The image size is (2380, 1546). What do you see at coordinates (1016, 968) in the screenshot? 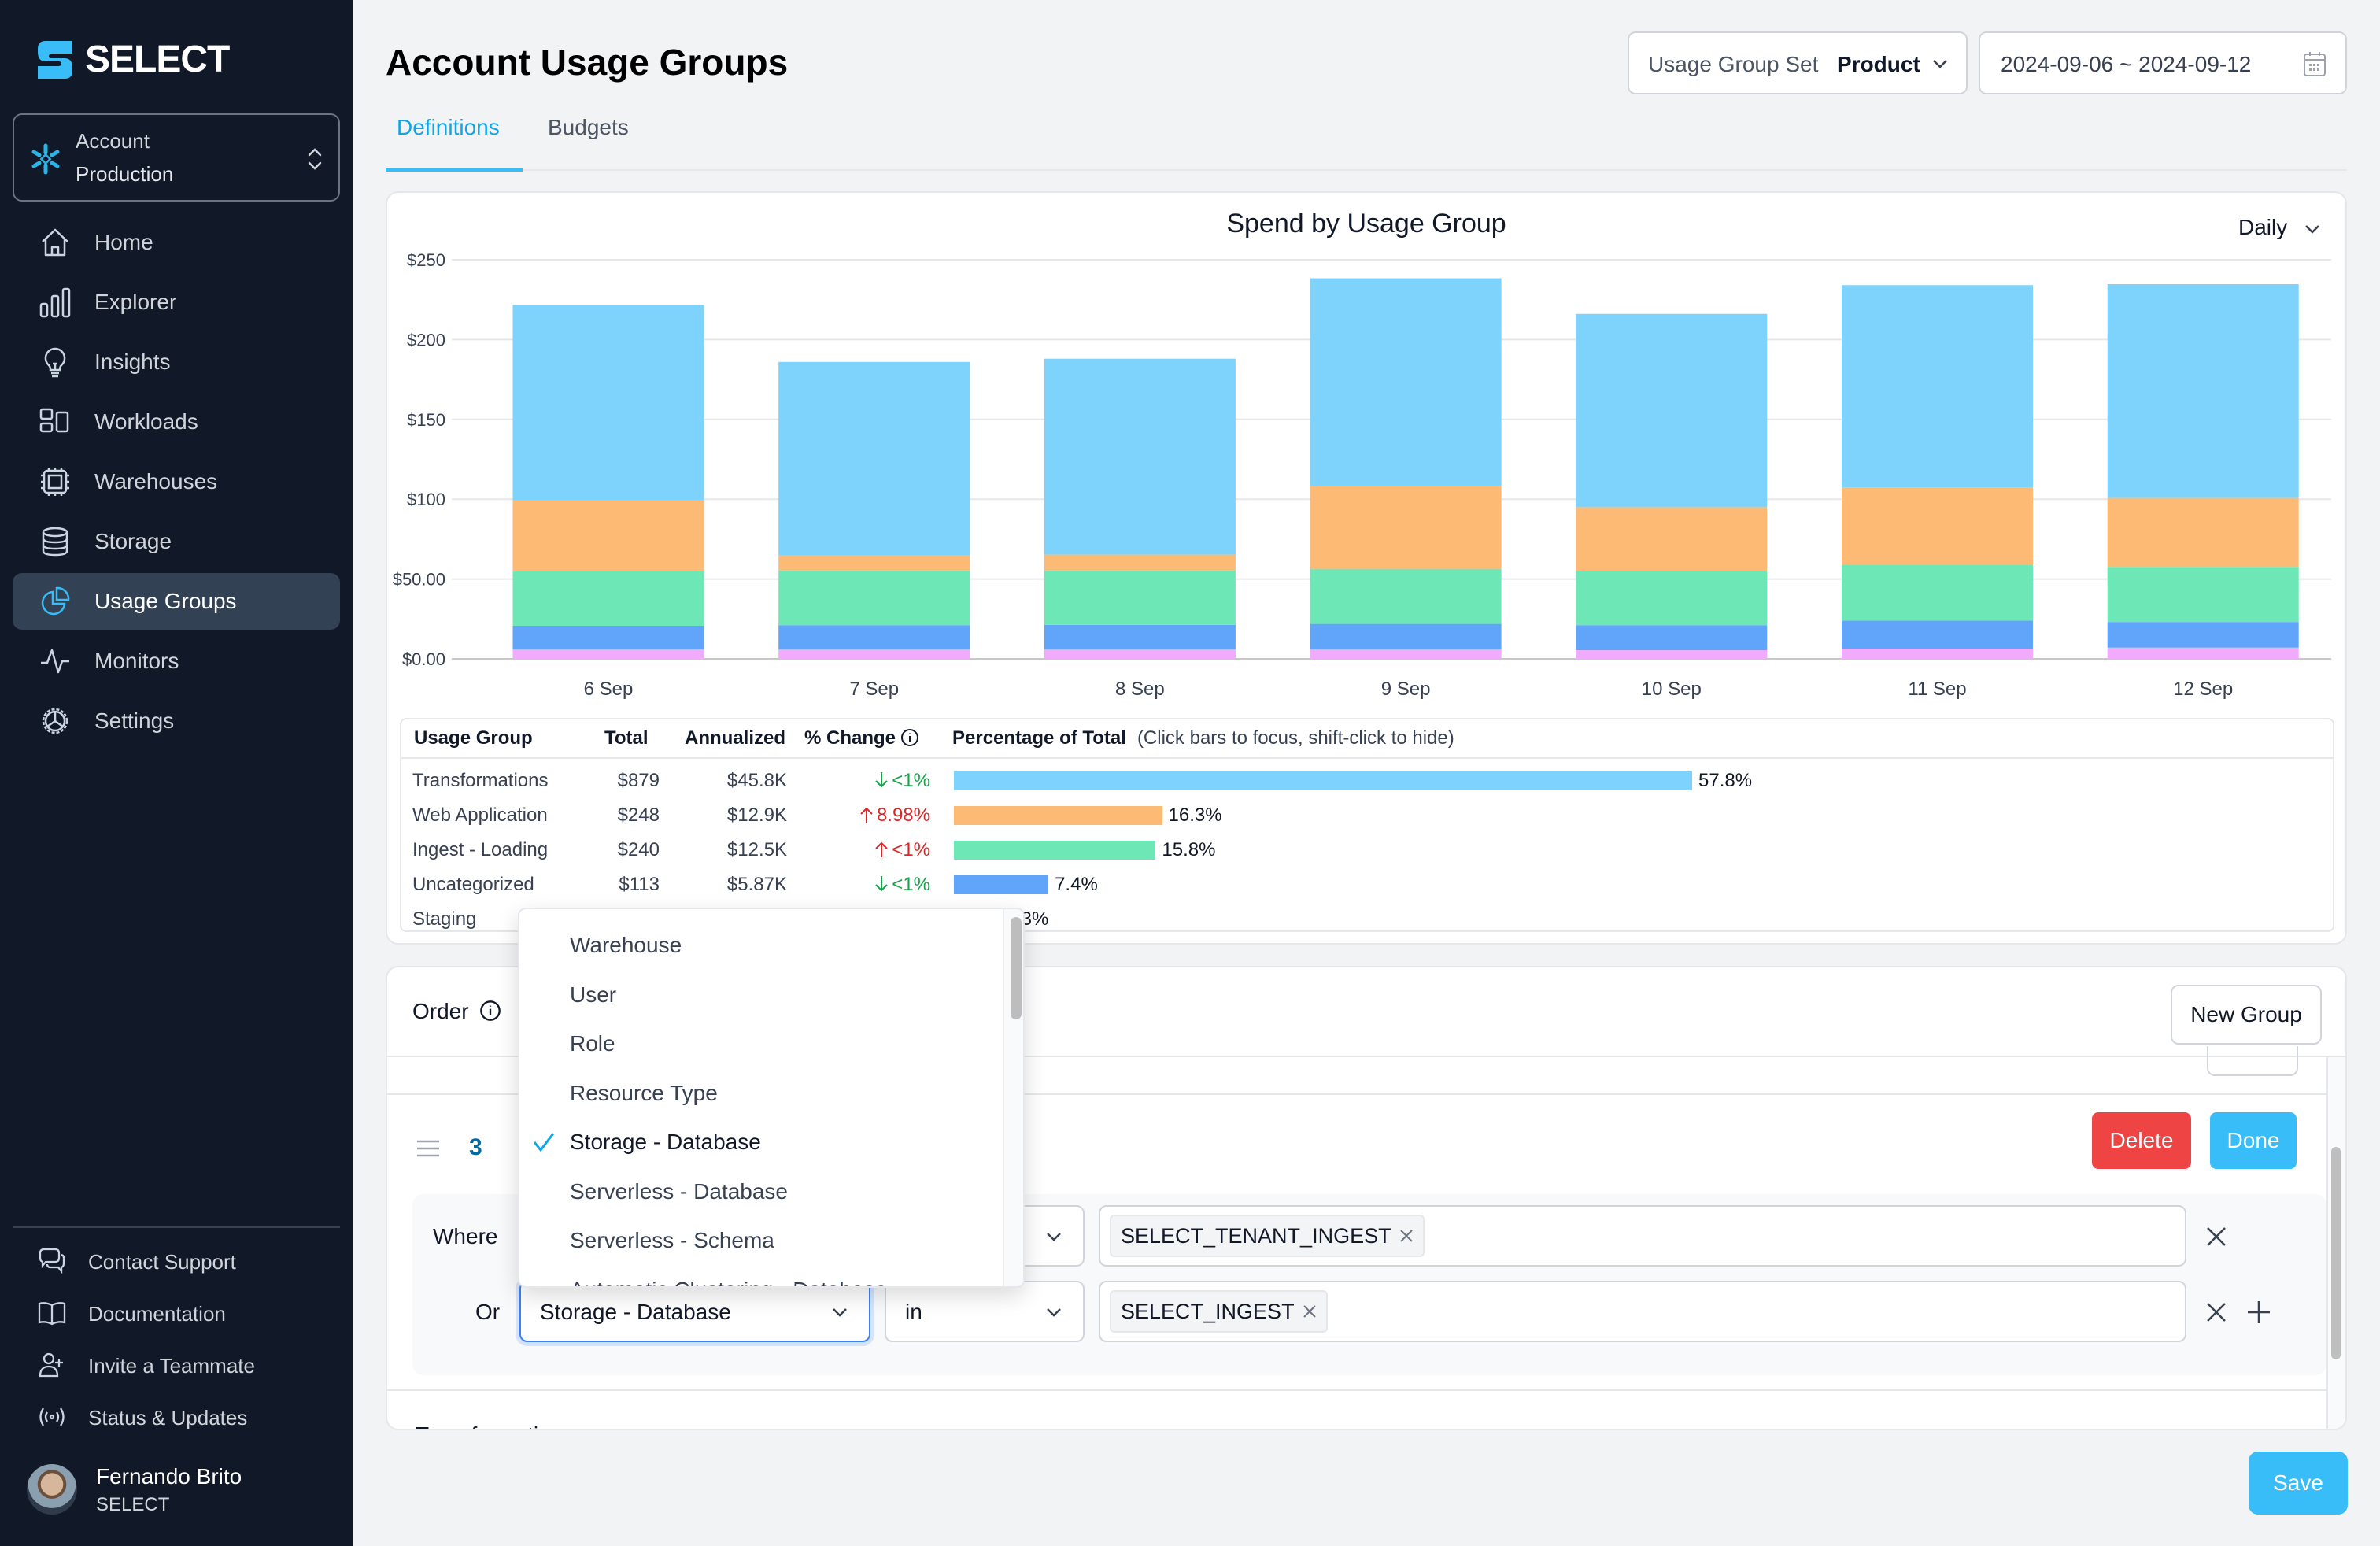
I see `menu-scrollbar-thumb` at bounding box center [1016, 968].